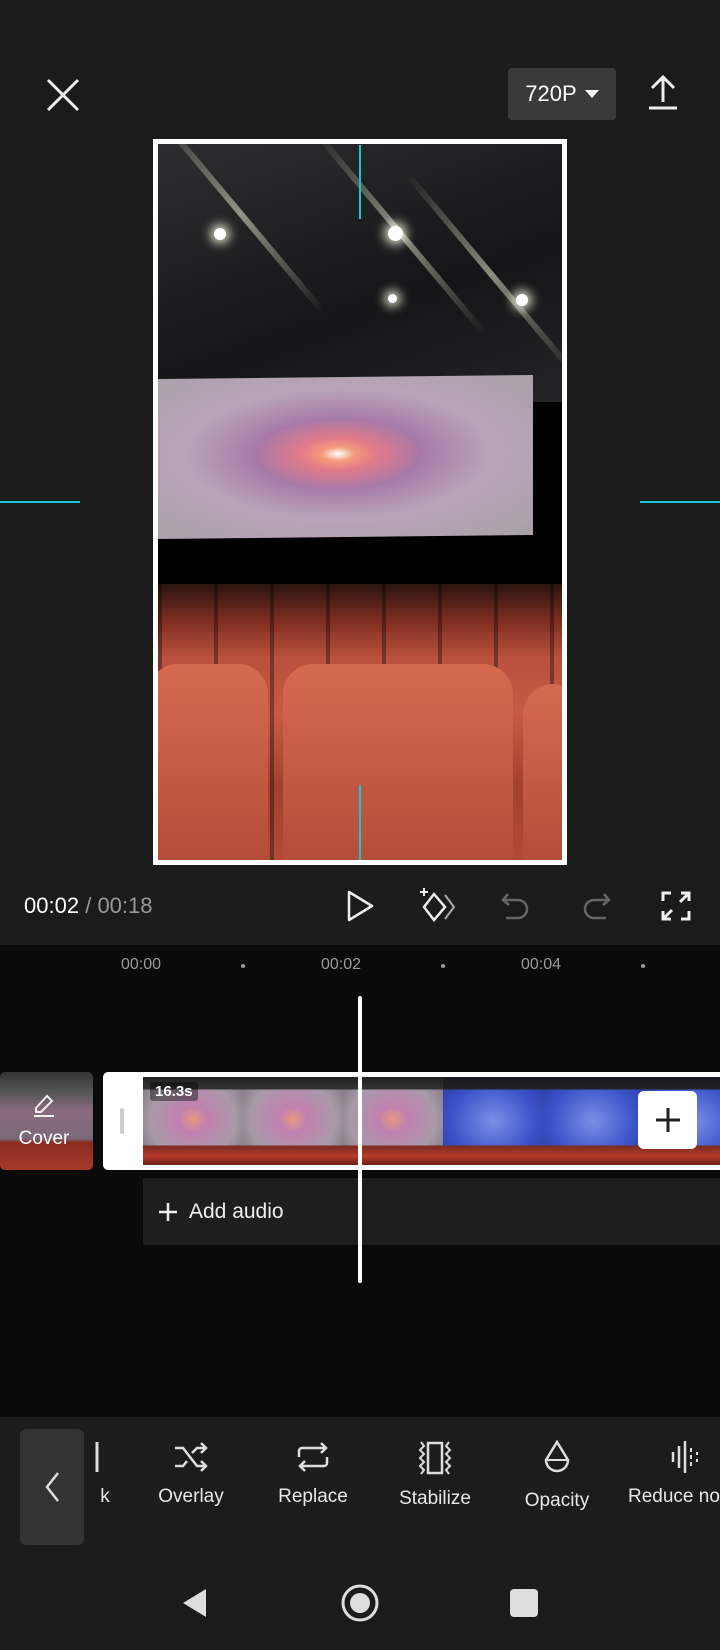 The width and height of the screenshot is (720, 1650). Describe the element at coordinates (46, 1121) in the screenshot. I see `cover-button: Cover` at that location.